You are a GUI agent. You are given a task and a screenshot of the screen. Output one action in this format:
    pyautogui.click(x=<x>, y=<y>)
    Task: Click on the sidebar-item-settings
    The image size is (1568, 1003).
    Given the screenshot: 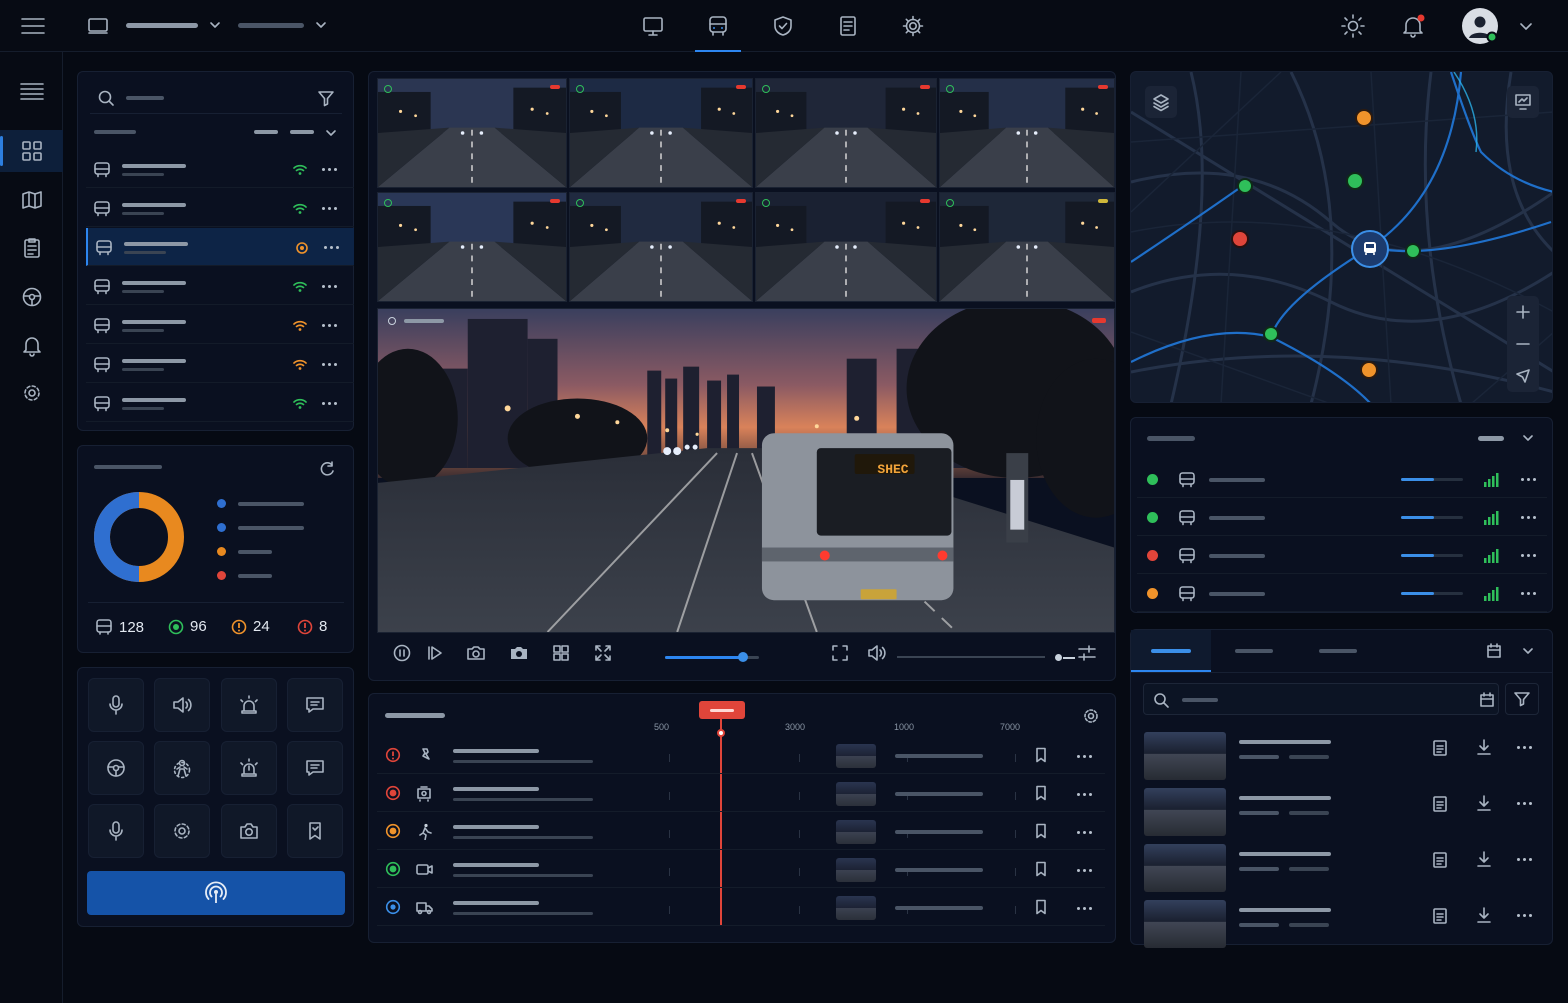 What is the action you would take?
    pyautogui.click(x=31, y=393)
    